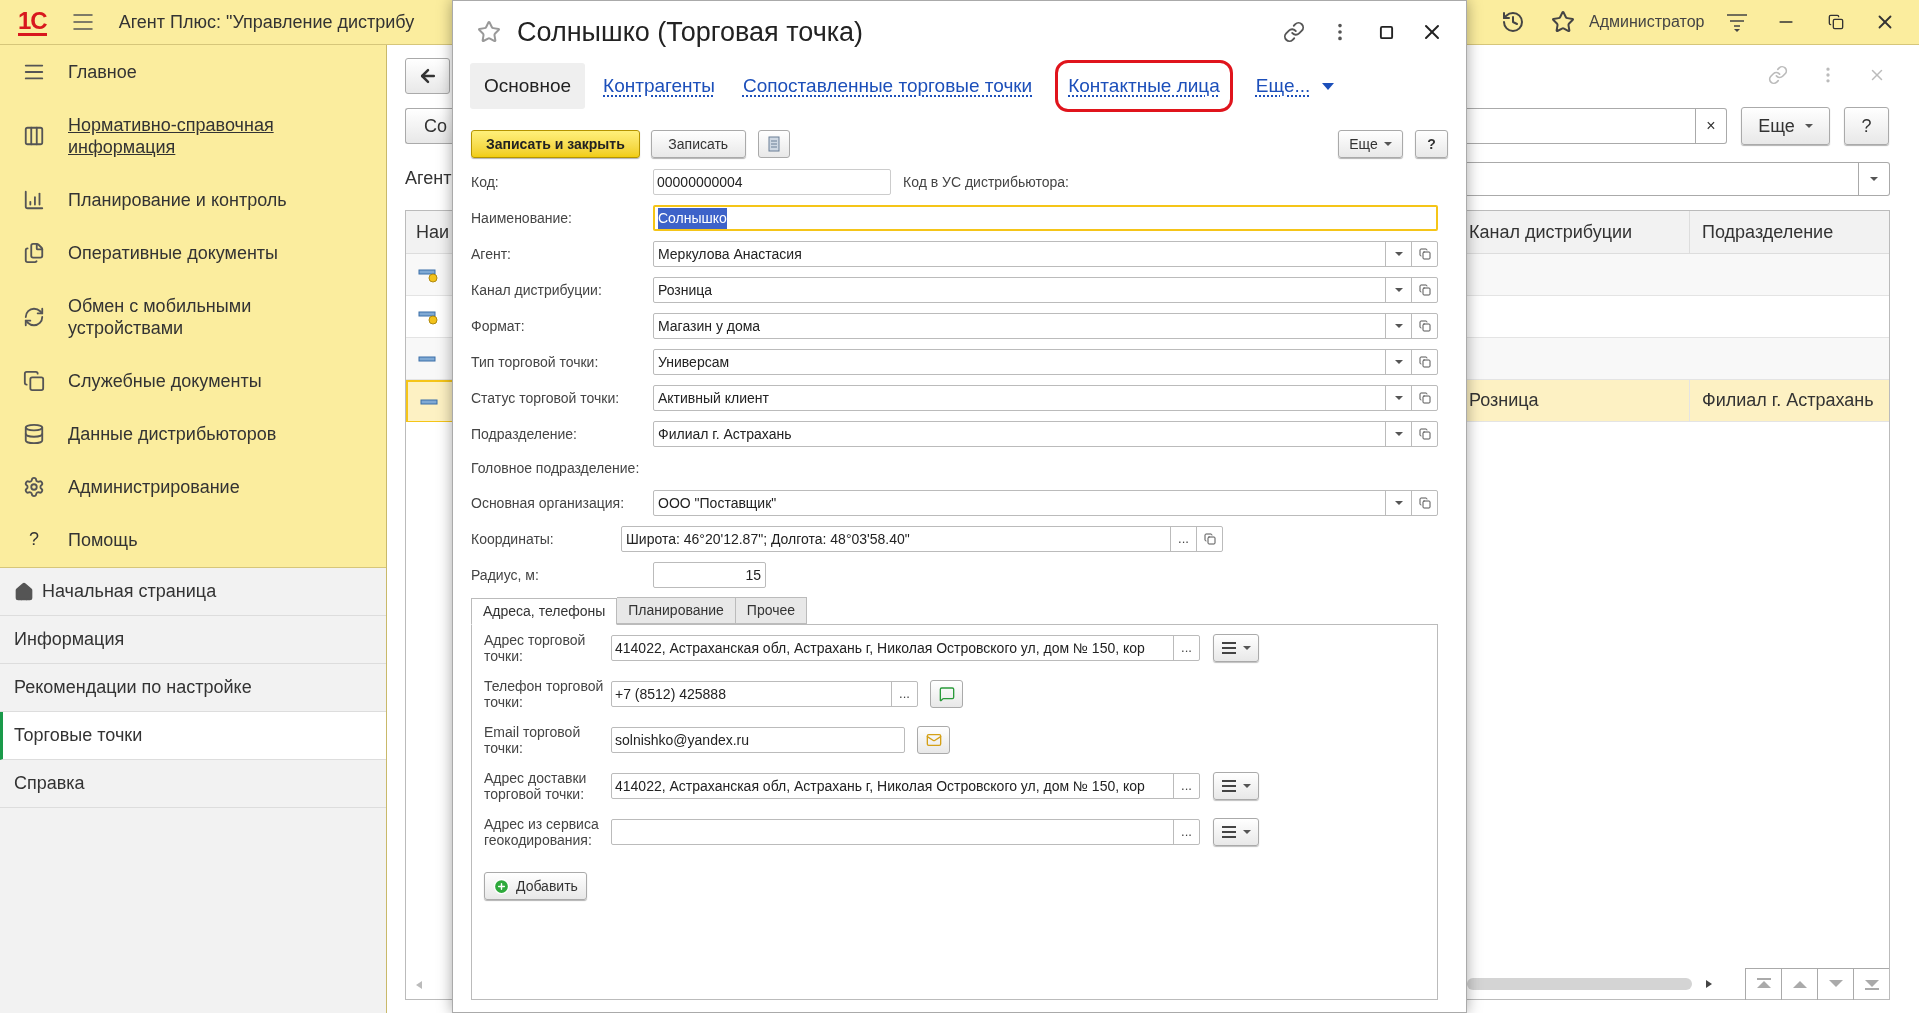  What do you see at coordinates (419, 985) in the screenshot?
I see `scroll-left-icon` at bounding box center [419, 985].